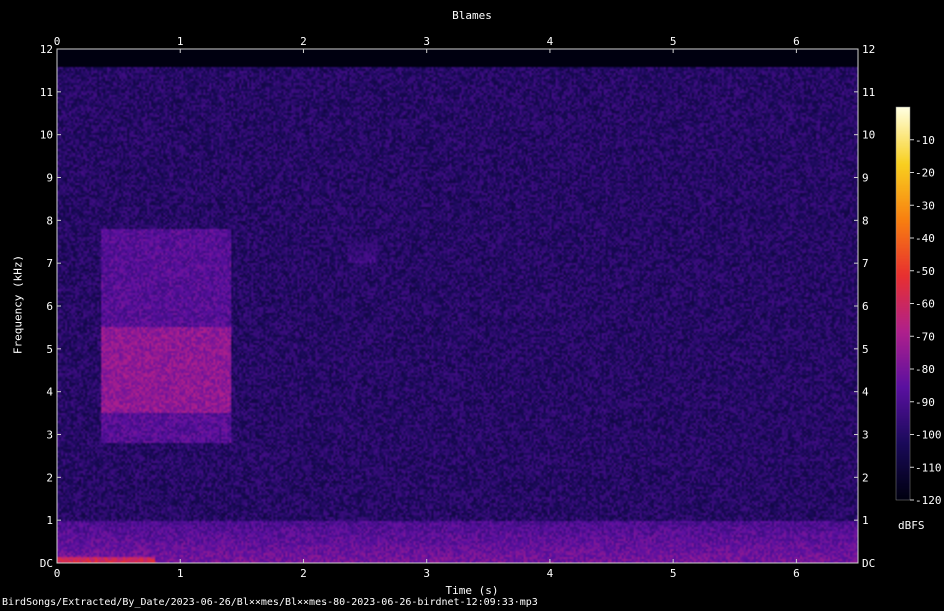 This screenshot has width=944, height=611. What do you see at coordinates (180, 41) in the screenshot?
I see `x-tick-label-top: 1` at bounding box center [180, 41].